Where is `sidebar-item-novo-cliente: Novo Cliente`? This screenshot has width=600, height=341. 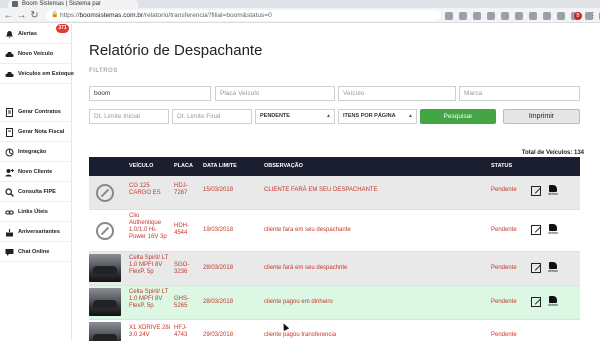 sidebar-item-novo-cliente: Novo Cliente is located at coordinates (36, 172).